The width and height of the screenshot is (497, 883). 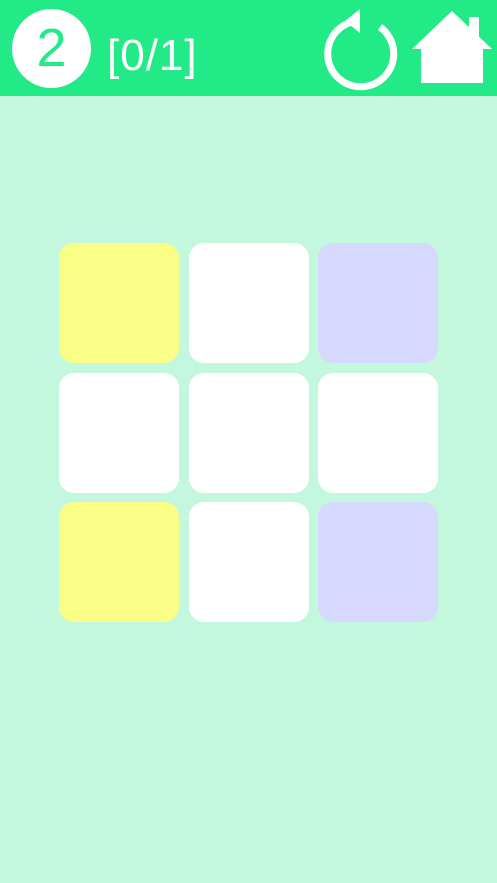 I want to click on tile-r1-c2, so click(x=248, y=303).